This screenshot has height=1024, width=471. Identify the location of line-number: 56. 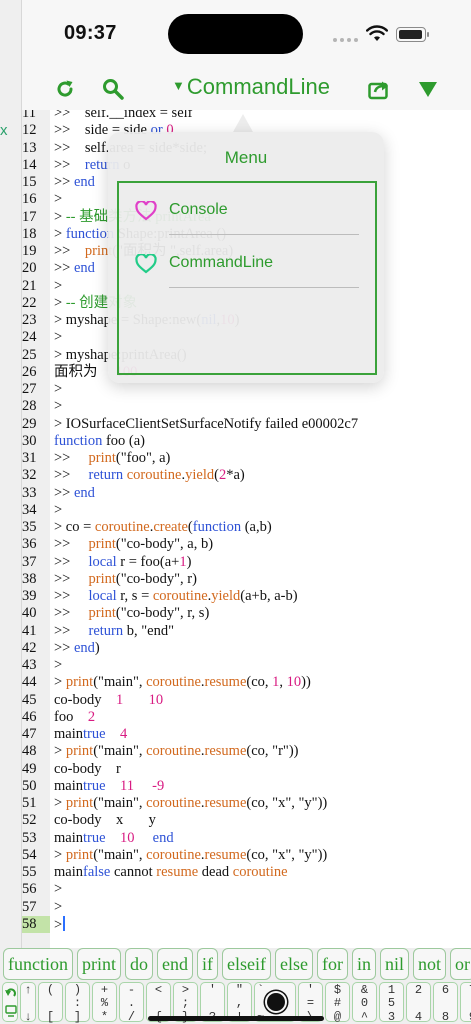
(29, 889).